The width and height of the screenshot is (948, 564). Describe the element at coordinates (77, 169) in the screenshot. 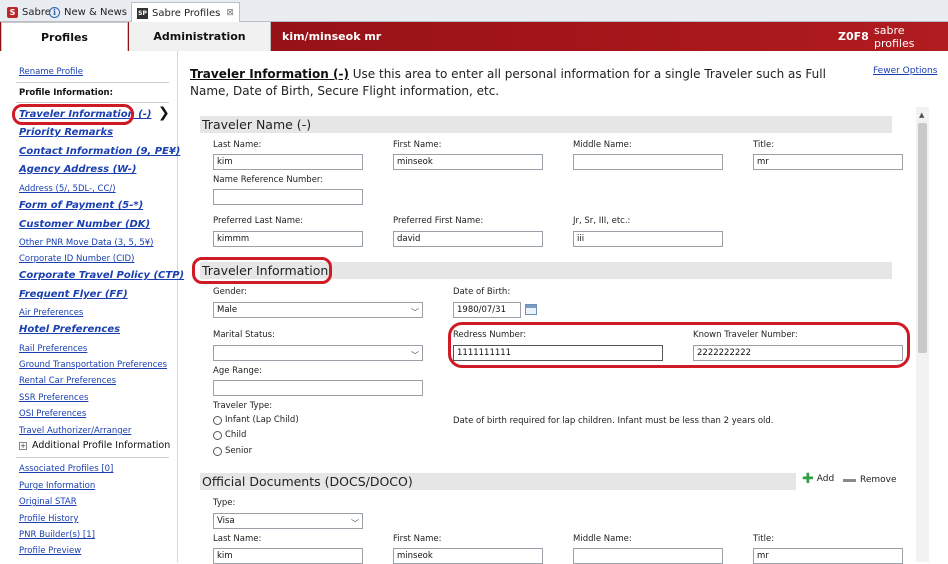

I see `sidebar-item-agency-address: Agency Address (W-)` at that location.